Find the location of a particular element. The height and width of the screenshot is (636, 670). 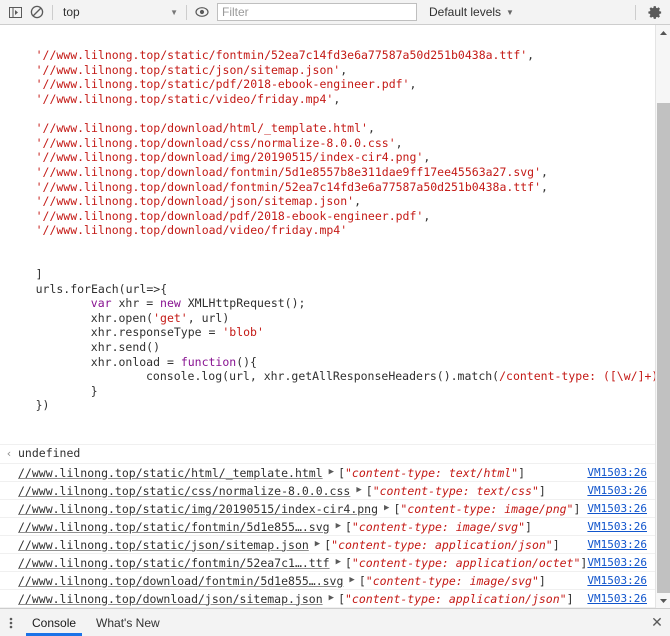

code-line: xhr.responseType = 'blob' is located at coordinates (327, 332).